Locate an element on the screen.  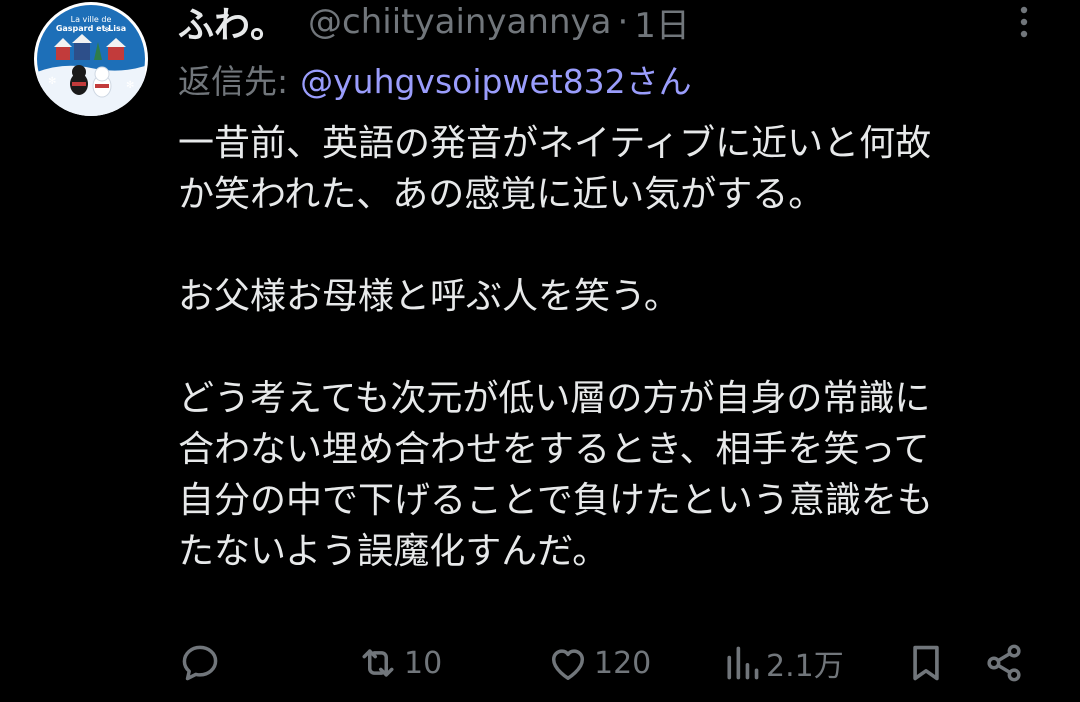
reply-label: 返信先: is located at coordinates (233, 81).